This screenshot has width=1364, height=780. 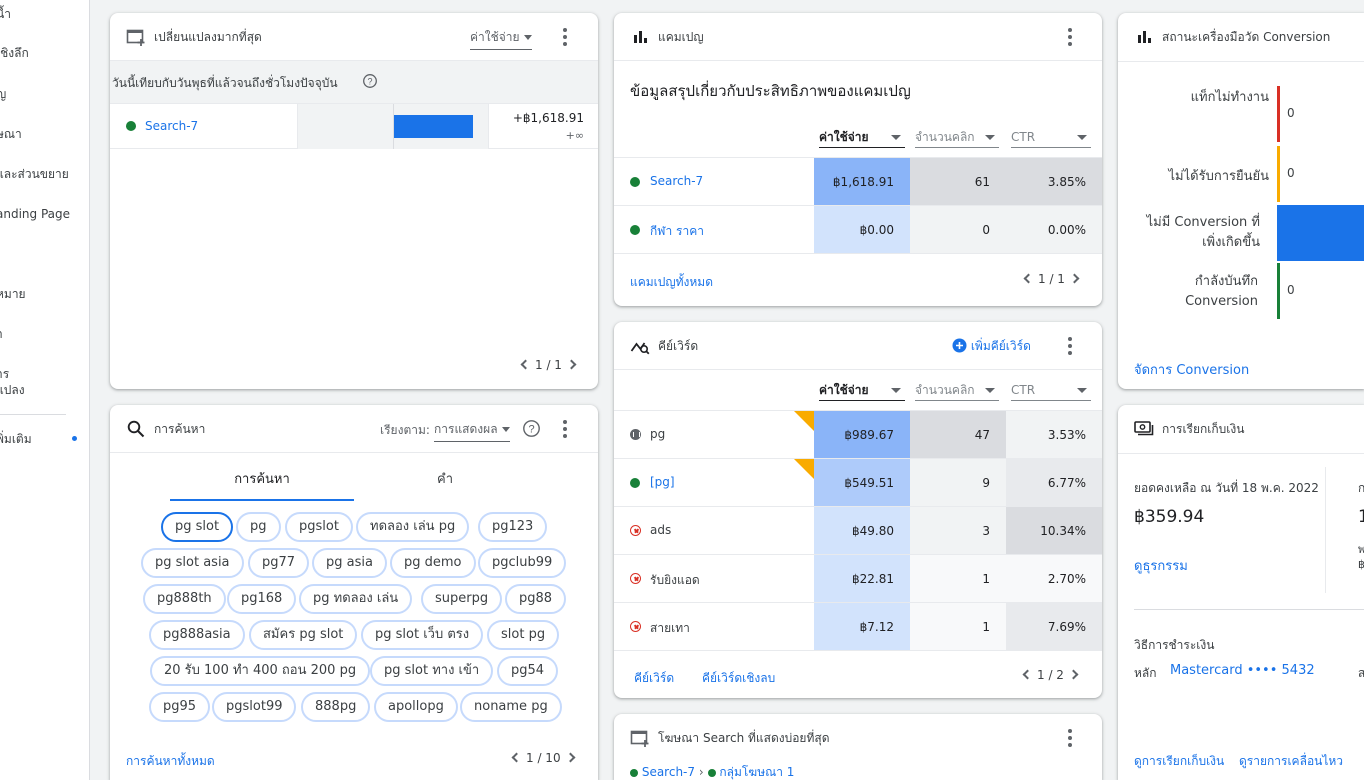 What do you see at coordinates (180, 707) in the screenshot?
I see `search-term-chip: pg95` at bounding box center [180, 707].